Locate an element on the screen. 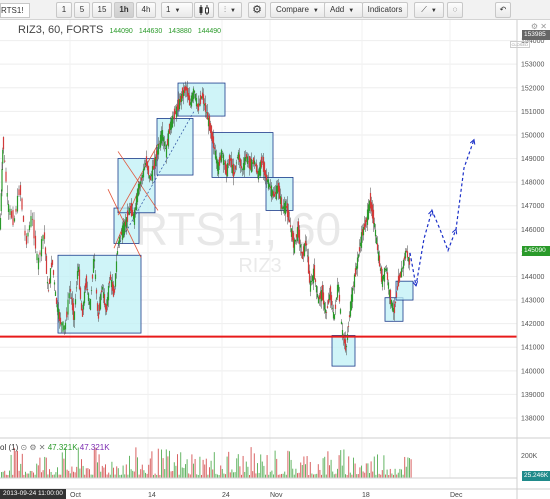 This screenshot has width=550, height=499. drawing-tools-dropdown: ⟋ ▼ is located at coordinates (429, 10).